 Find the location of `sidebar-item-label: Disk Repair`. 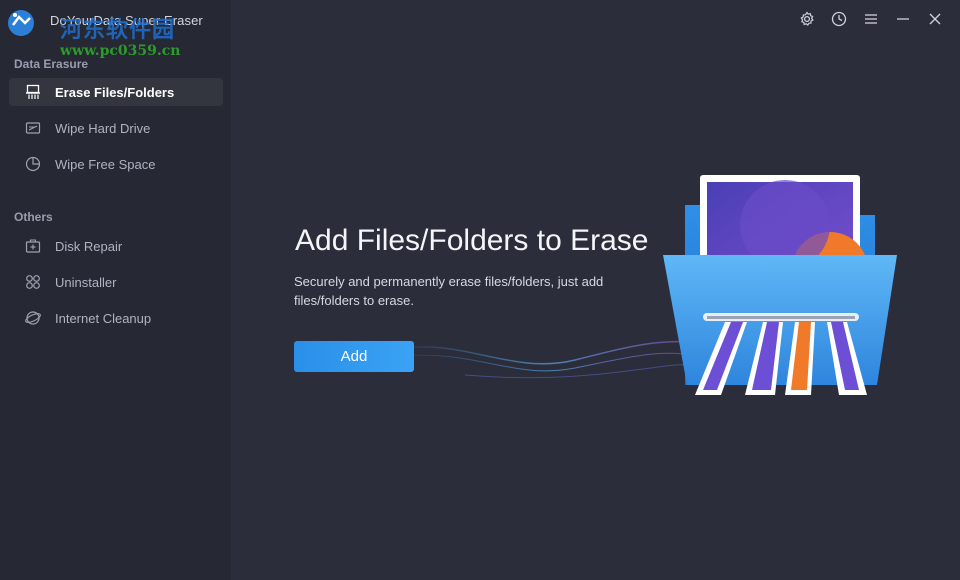

sidebar-item-label: Disk Repair is located at coordinates (89, 246).